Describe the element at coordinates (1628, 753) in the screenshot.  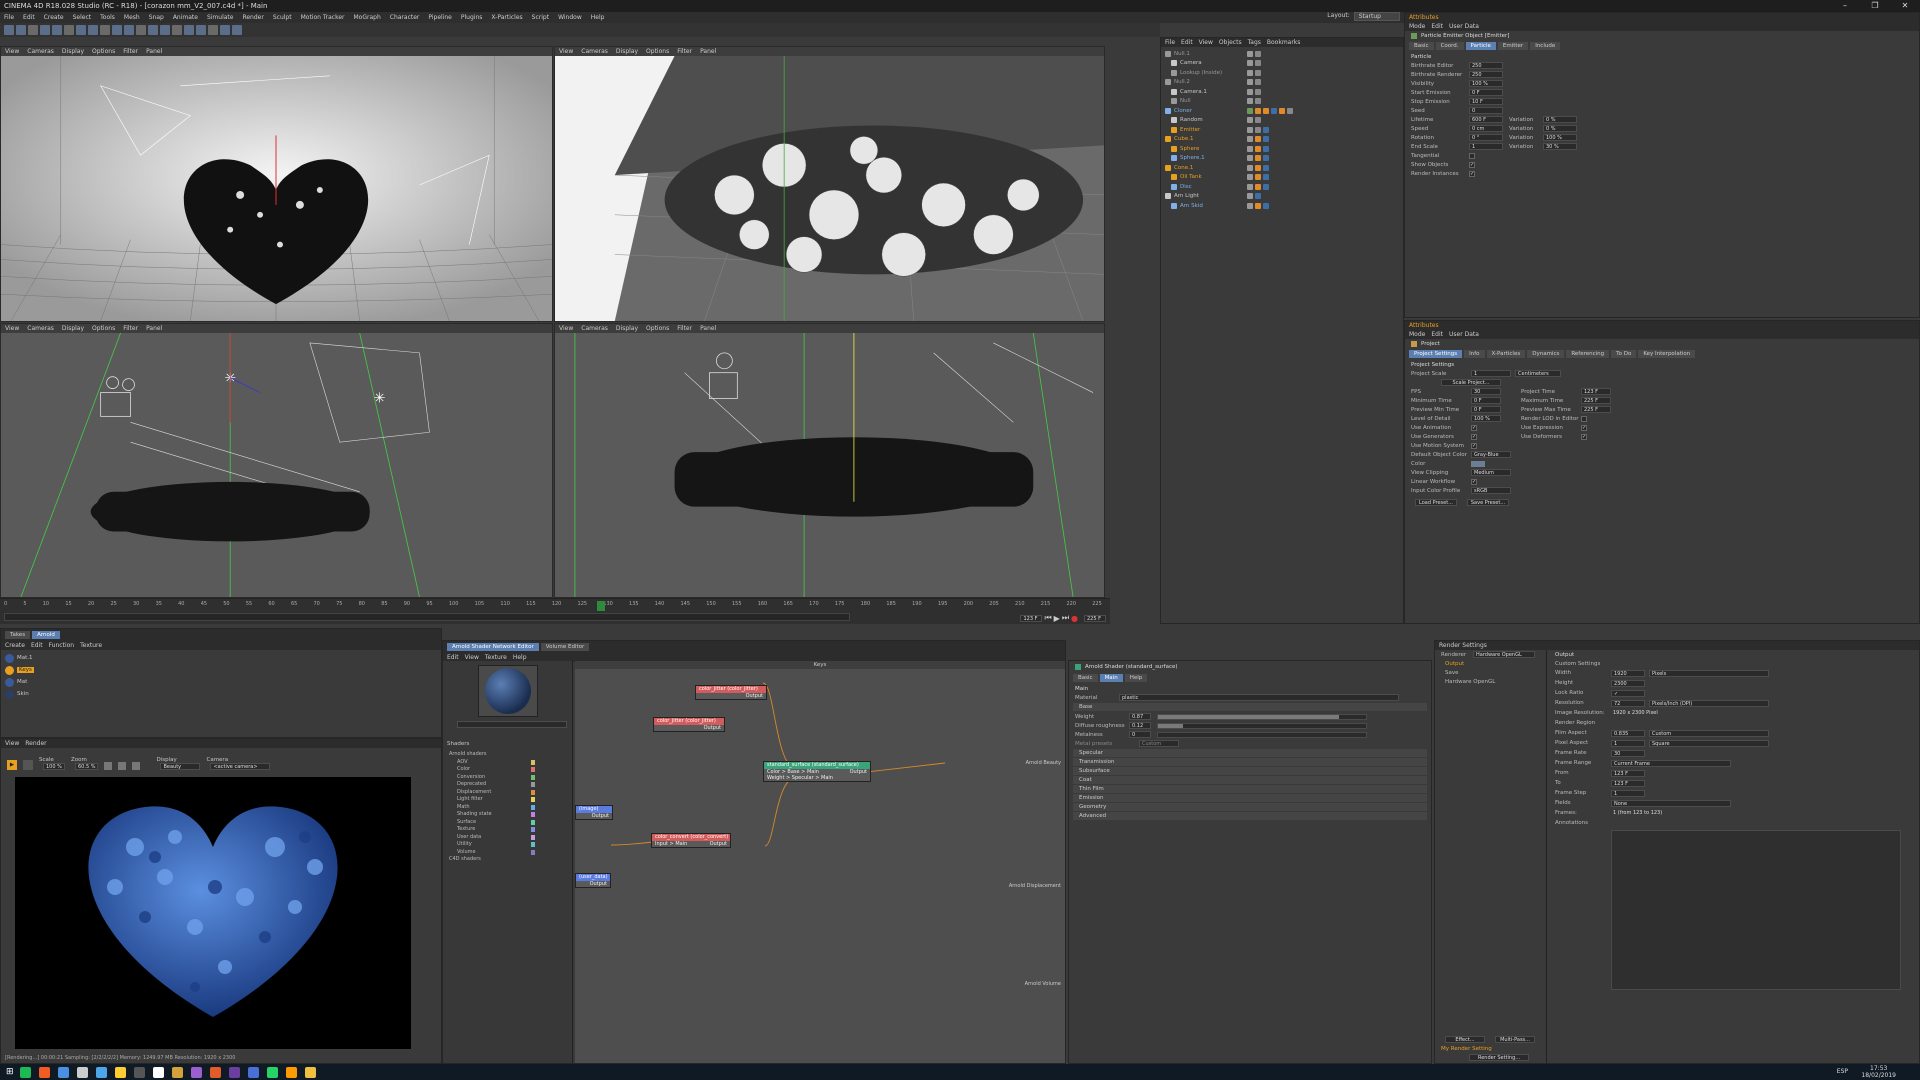
I see `render-row-field: 30` at that location.